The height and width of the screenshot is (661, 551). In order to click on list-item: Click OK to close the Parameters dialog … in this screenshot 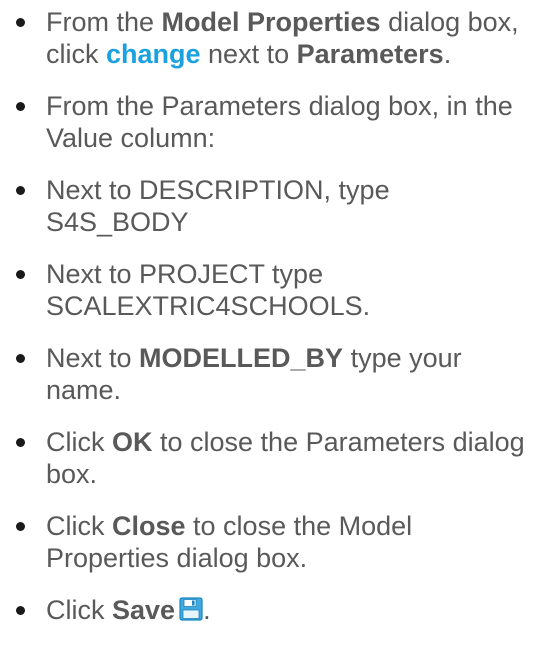, I will do `click(275, 458)`.